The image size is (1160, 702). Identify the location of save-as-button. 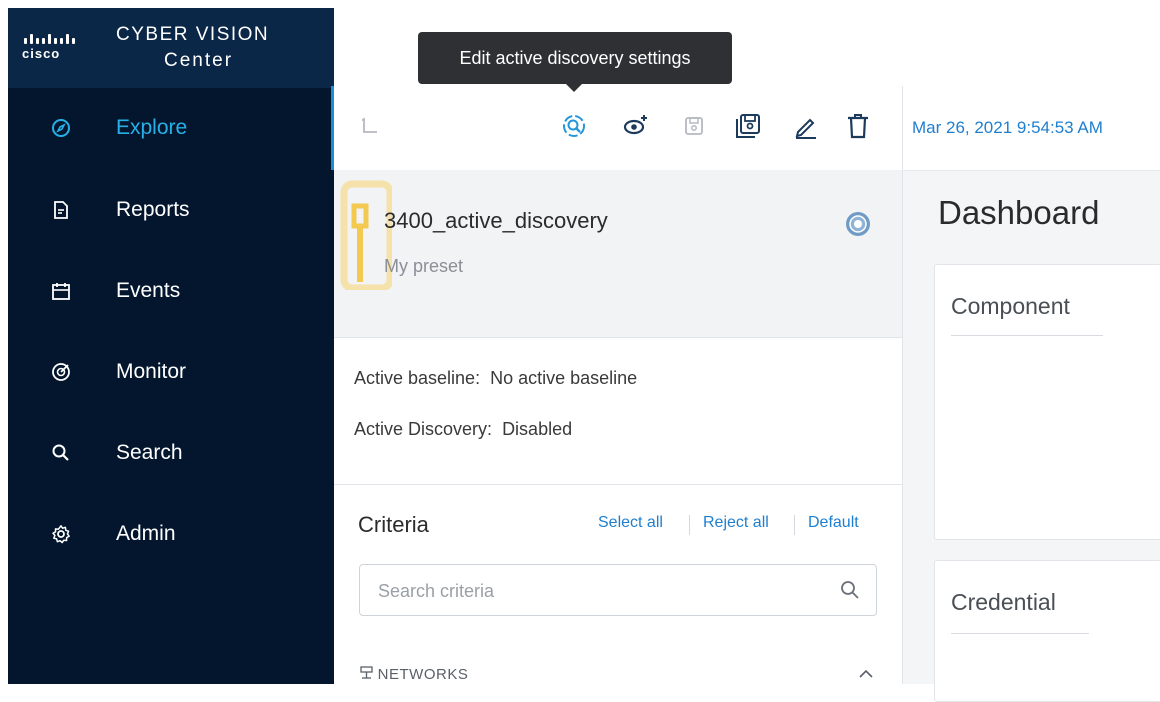
(748, 128).